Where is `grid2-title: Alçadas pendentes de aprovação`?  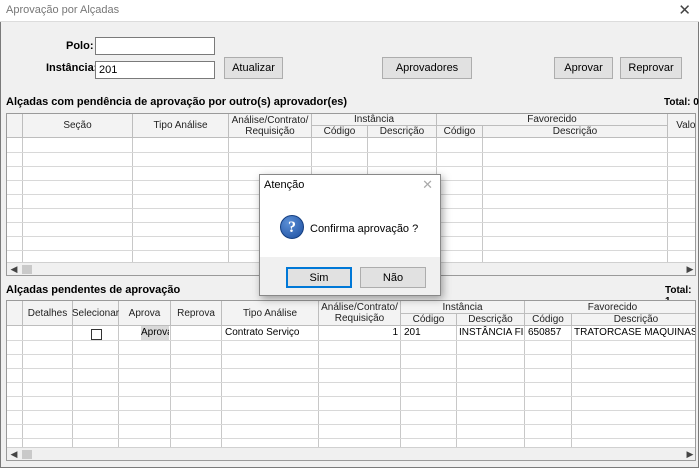 grid2-title: Alçadas pendentes de aprovação is located at coordinates (93, 290).